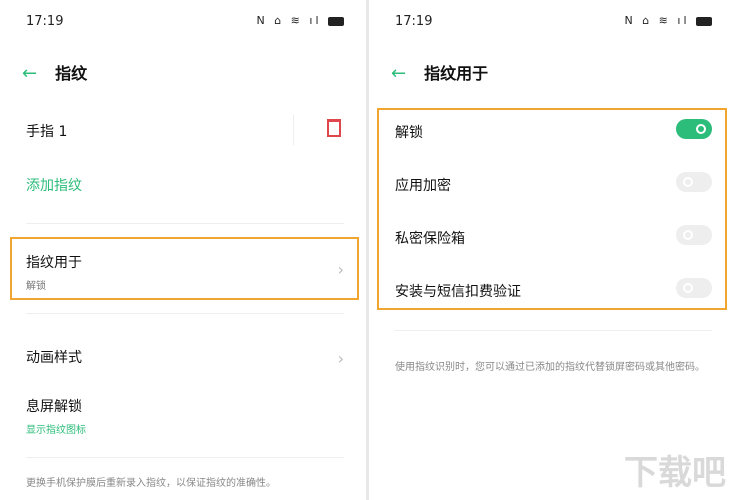 The height and width of the screenshot is (500, 734). I want to click on page-header: ← 指纹用于, so click(439, 72).